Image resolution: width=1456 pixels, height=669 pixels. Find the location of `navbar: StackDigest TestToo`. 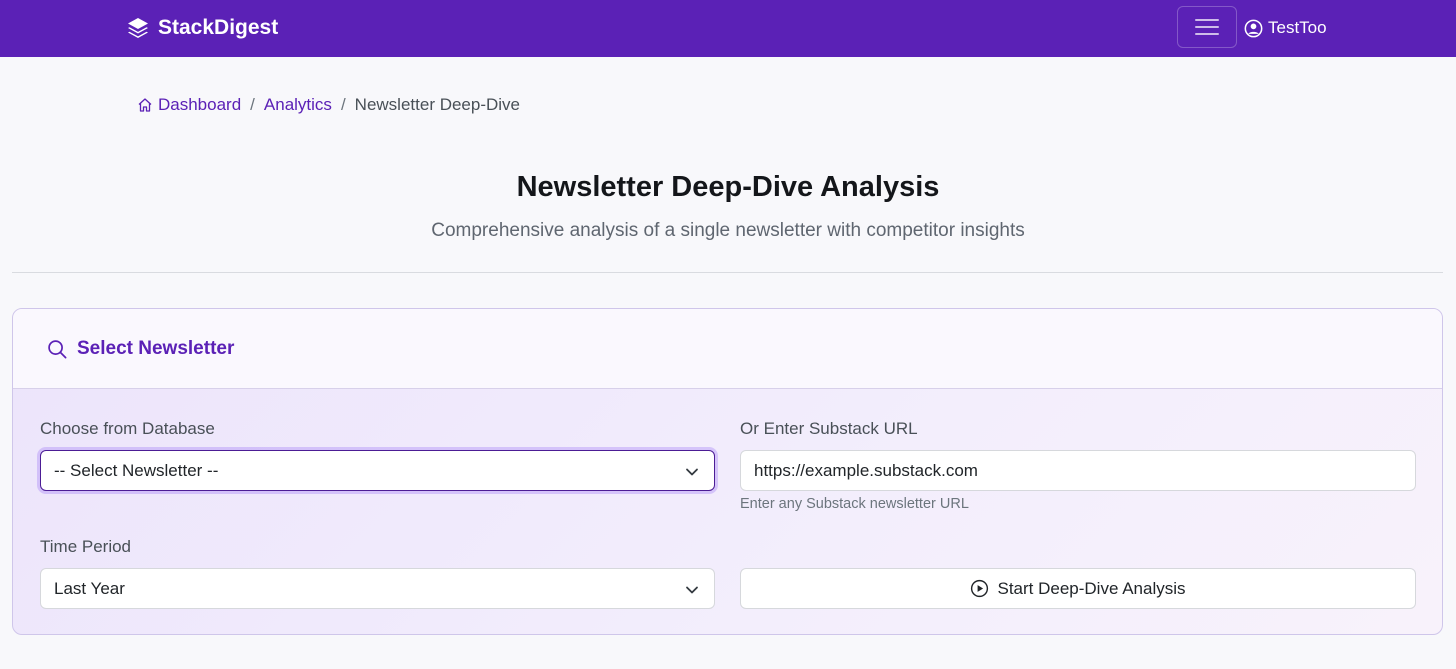

navbar: StackDigest TestToo is located at coordinates (728, 28).